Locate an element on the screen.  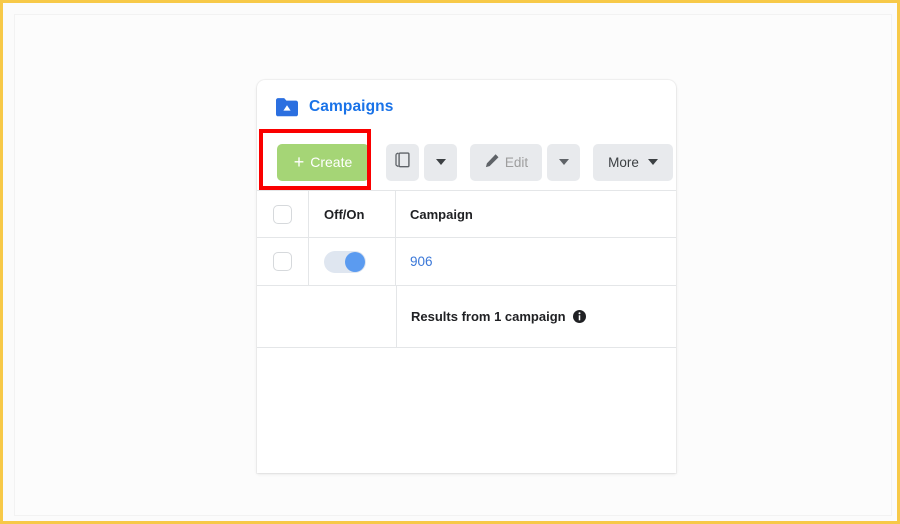
toggle-knob is located at coordinates (355, 261).